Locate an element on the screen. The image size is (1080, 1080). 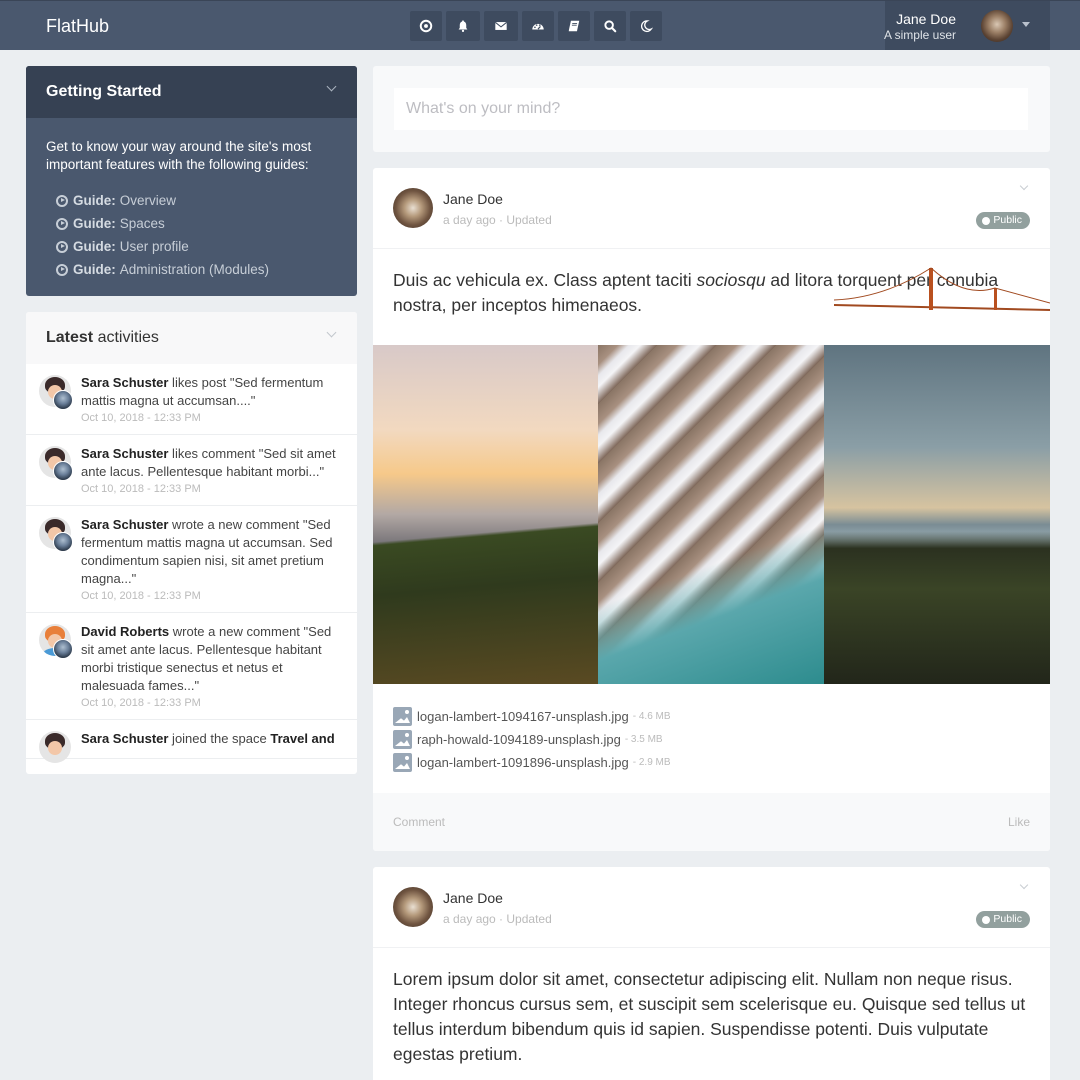
file-size: - 4.6 MB is located at coordinates (651, 716).